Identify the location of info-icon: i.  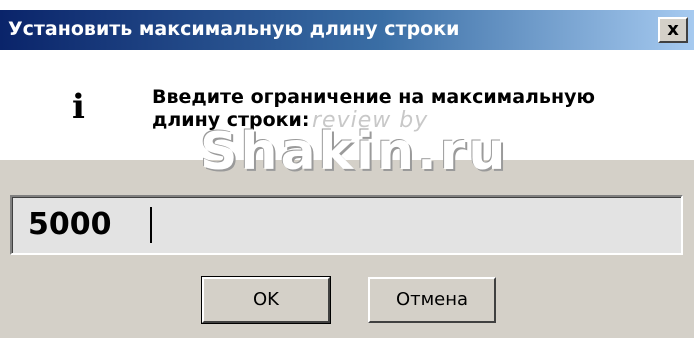
(78, 107).